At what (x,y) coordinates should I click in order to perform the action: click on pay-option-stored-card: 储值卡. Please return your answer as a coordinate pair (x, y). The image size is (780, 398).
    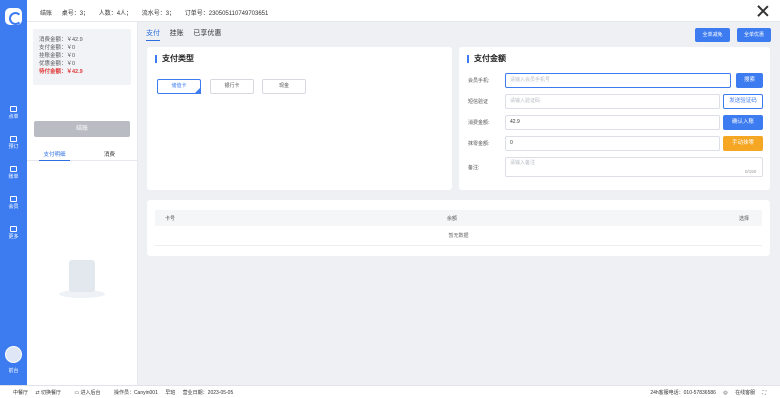
    Looking at the image, I should click on (179, 86).